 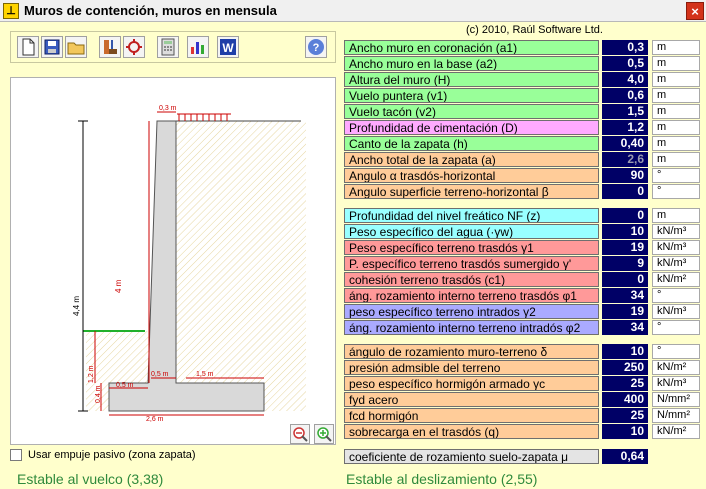 I want to click on toolbar: W ?, so click(x=173, y=47).